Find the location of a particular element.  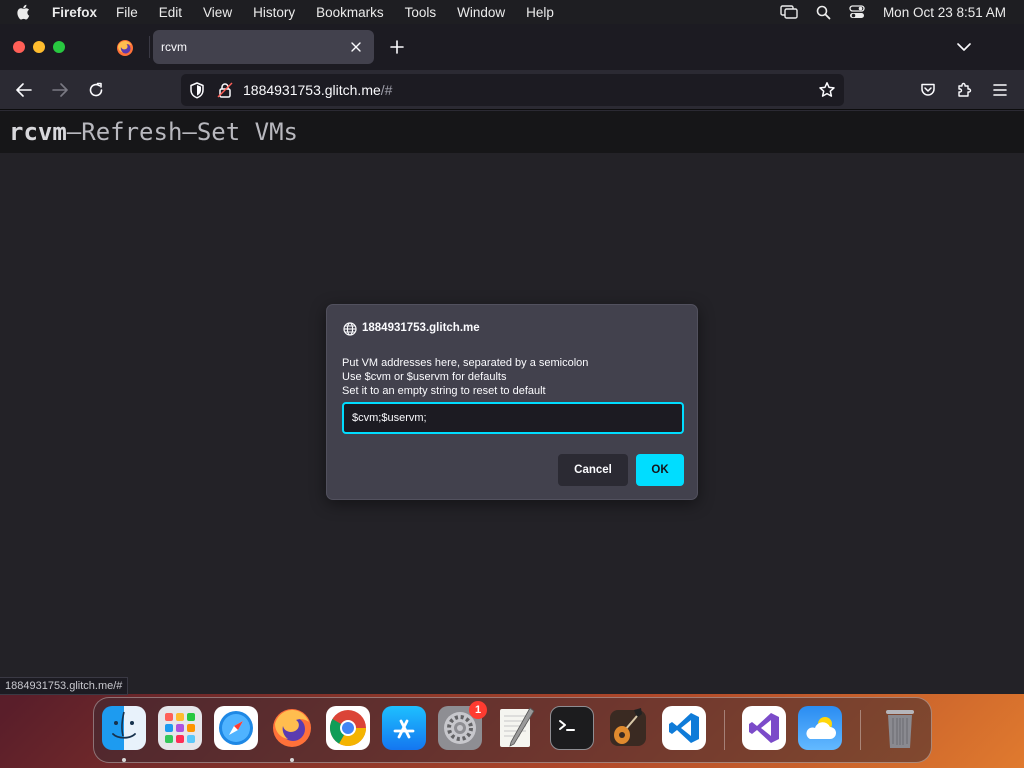

url-path: /# is located at coordinates (386, 90).